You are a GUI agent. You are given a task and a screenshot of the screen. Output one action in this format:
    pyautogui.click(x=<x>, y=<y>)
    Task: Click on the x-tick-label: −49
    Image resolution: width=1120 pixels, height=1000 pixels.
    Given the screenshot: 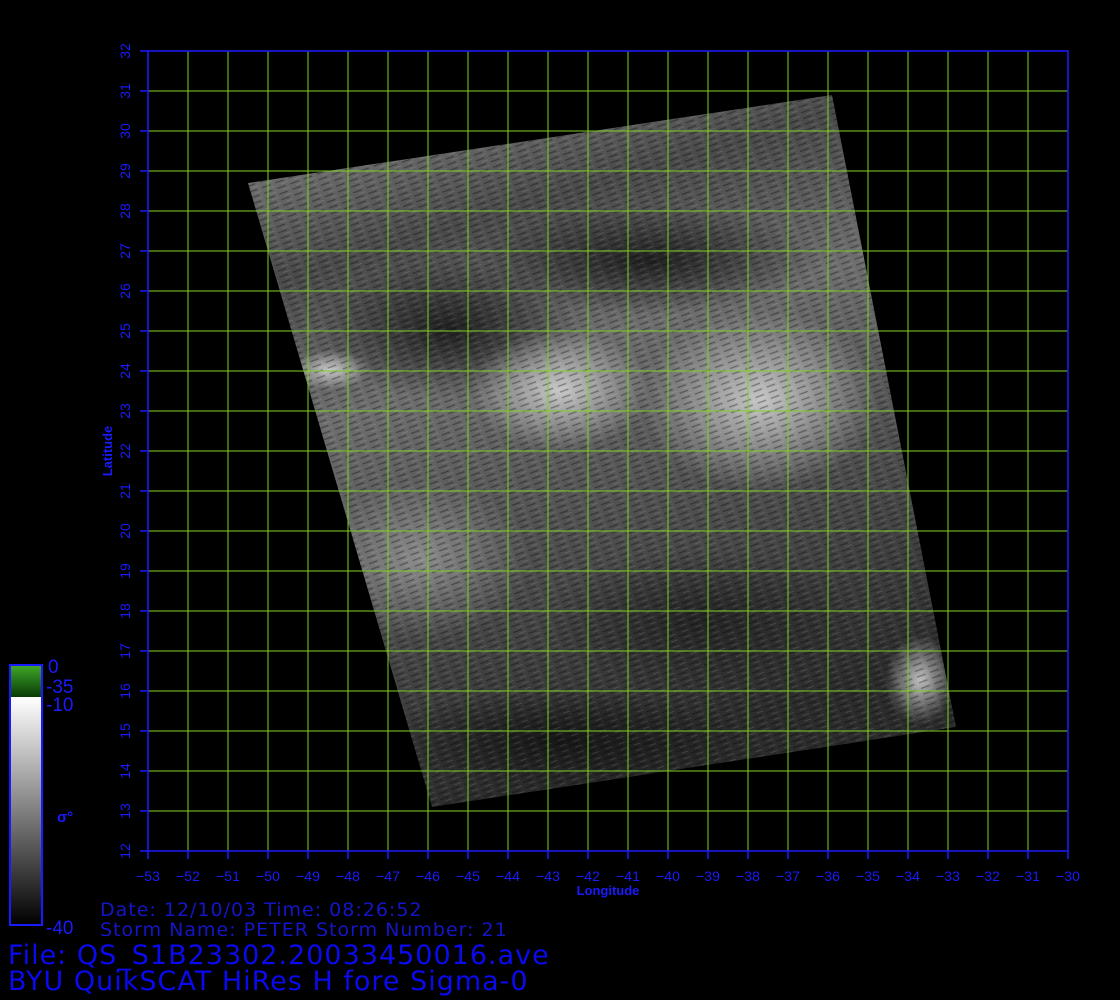 What is the action you would take?
    pyautogui.click(x=308, y=876)
    